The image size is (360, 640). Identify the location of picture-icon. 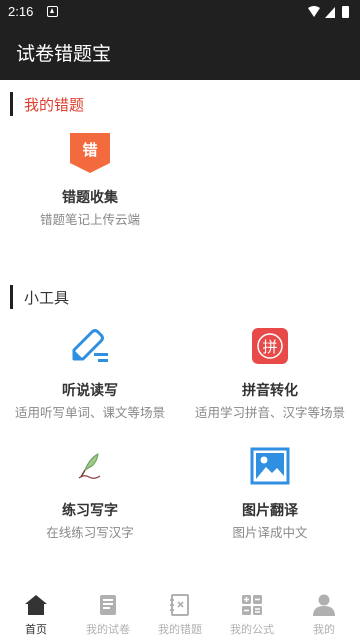
(270, 466).